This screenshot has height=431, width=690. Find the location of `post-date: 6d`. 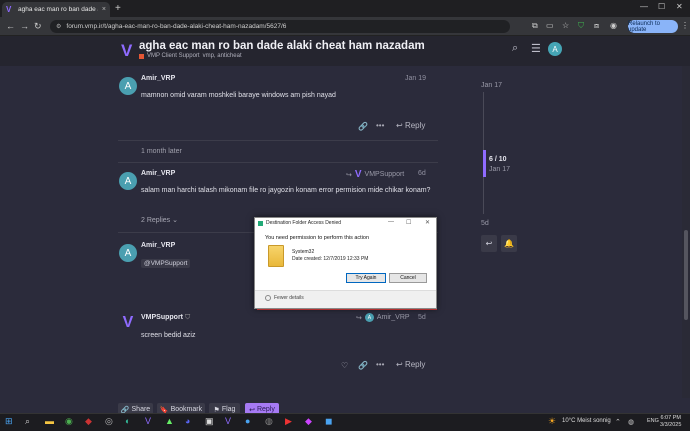

post-date: 6d is located at coordinates (422, 173).